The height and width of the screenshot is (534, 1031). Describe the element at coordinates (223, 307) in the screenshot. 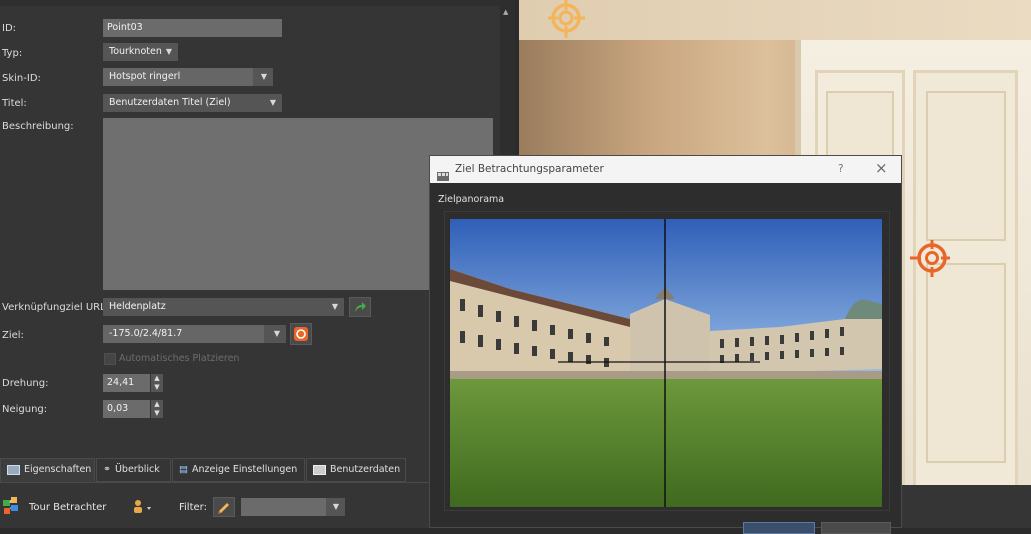

I see `link-target-select: Heldenplatz ▼` at that location.